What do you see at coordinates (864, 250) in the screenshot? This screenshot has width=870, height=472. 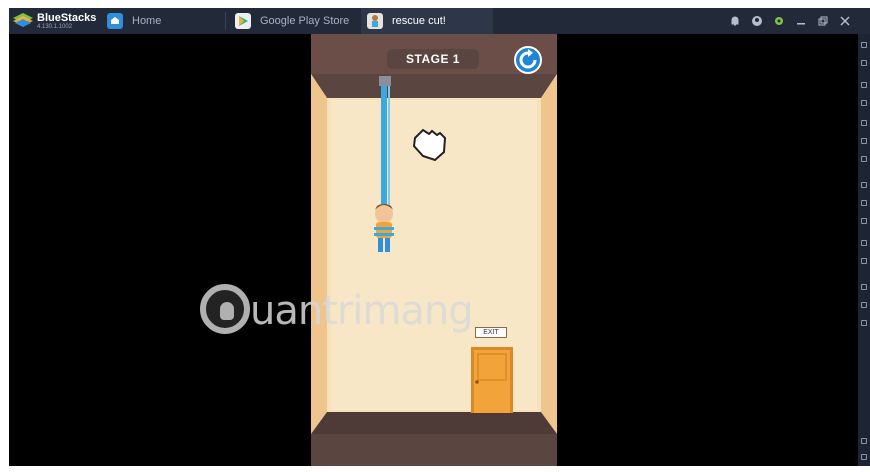 I see `right-toolbar` at bounding box center [864, 250].